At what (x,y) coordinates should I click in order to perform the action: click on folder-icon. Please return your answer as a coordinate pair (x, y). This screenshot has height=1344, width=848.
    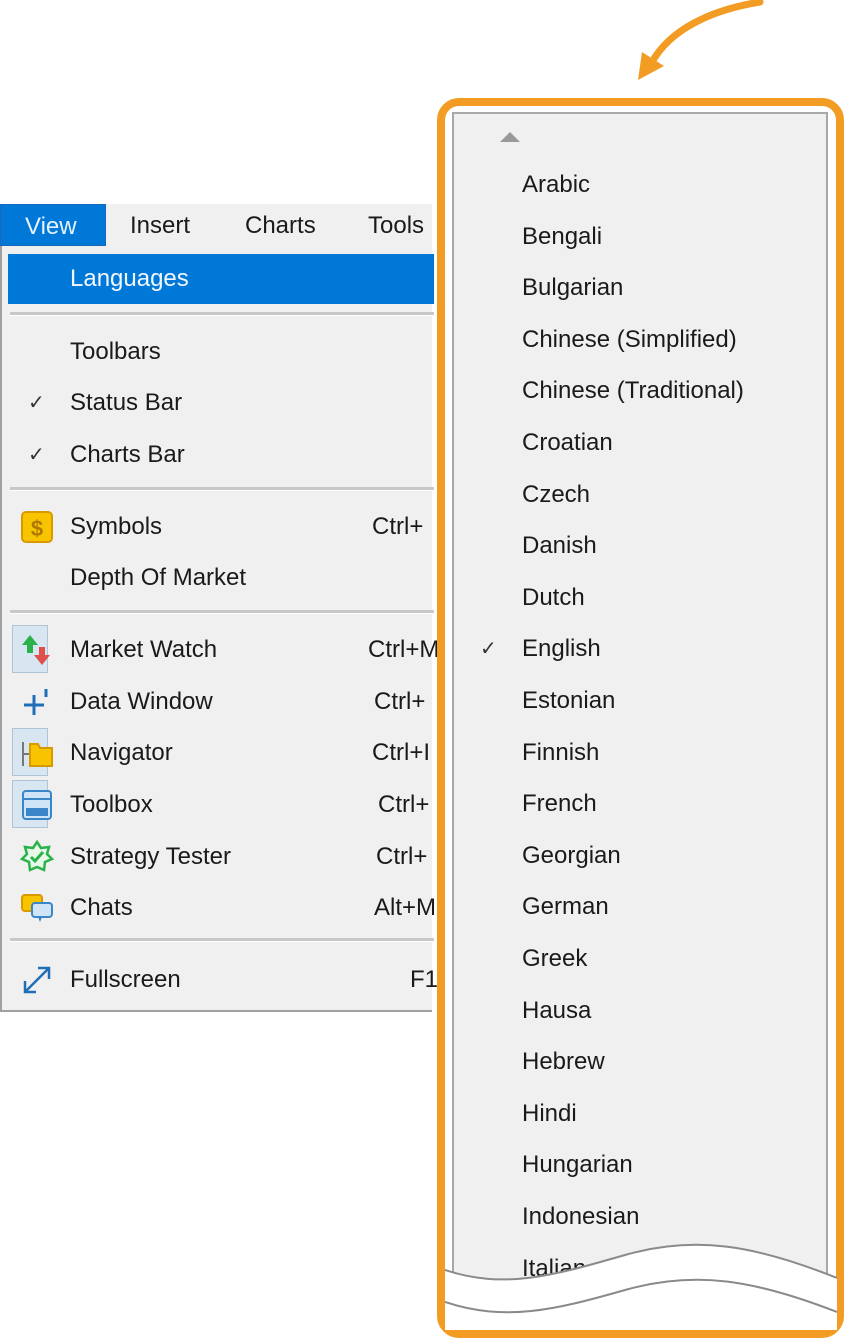
    Looking at the image, I should click on (37, 754).